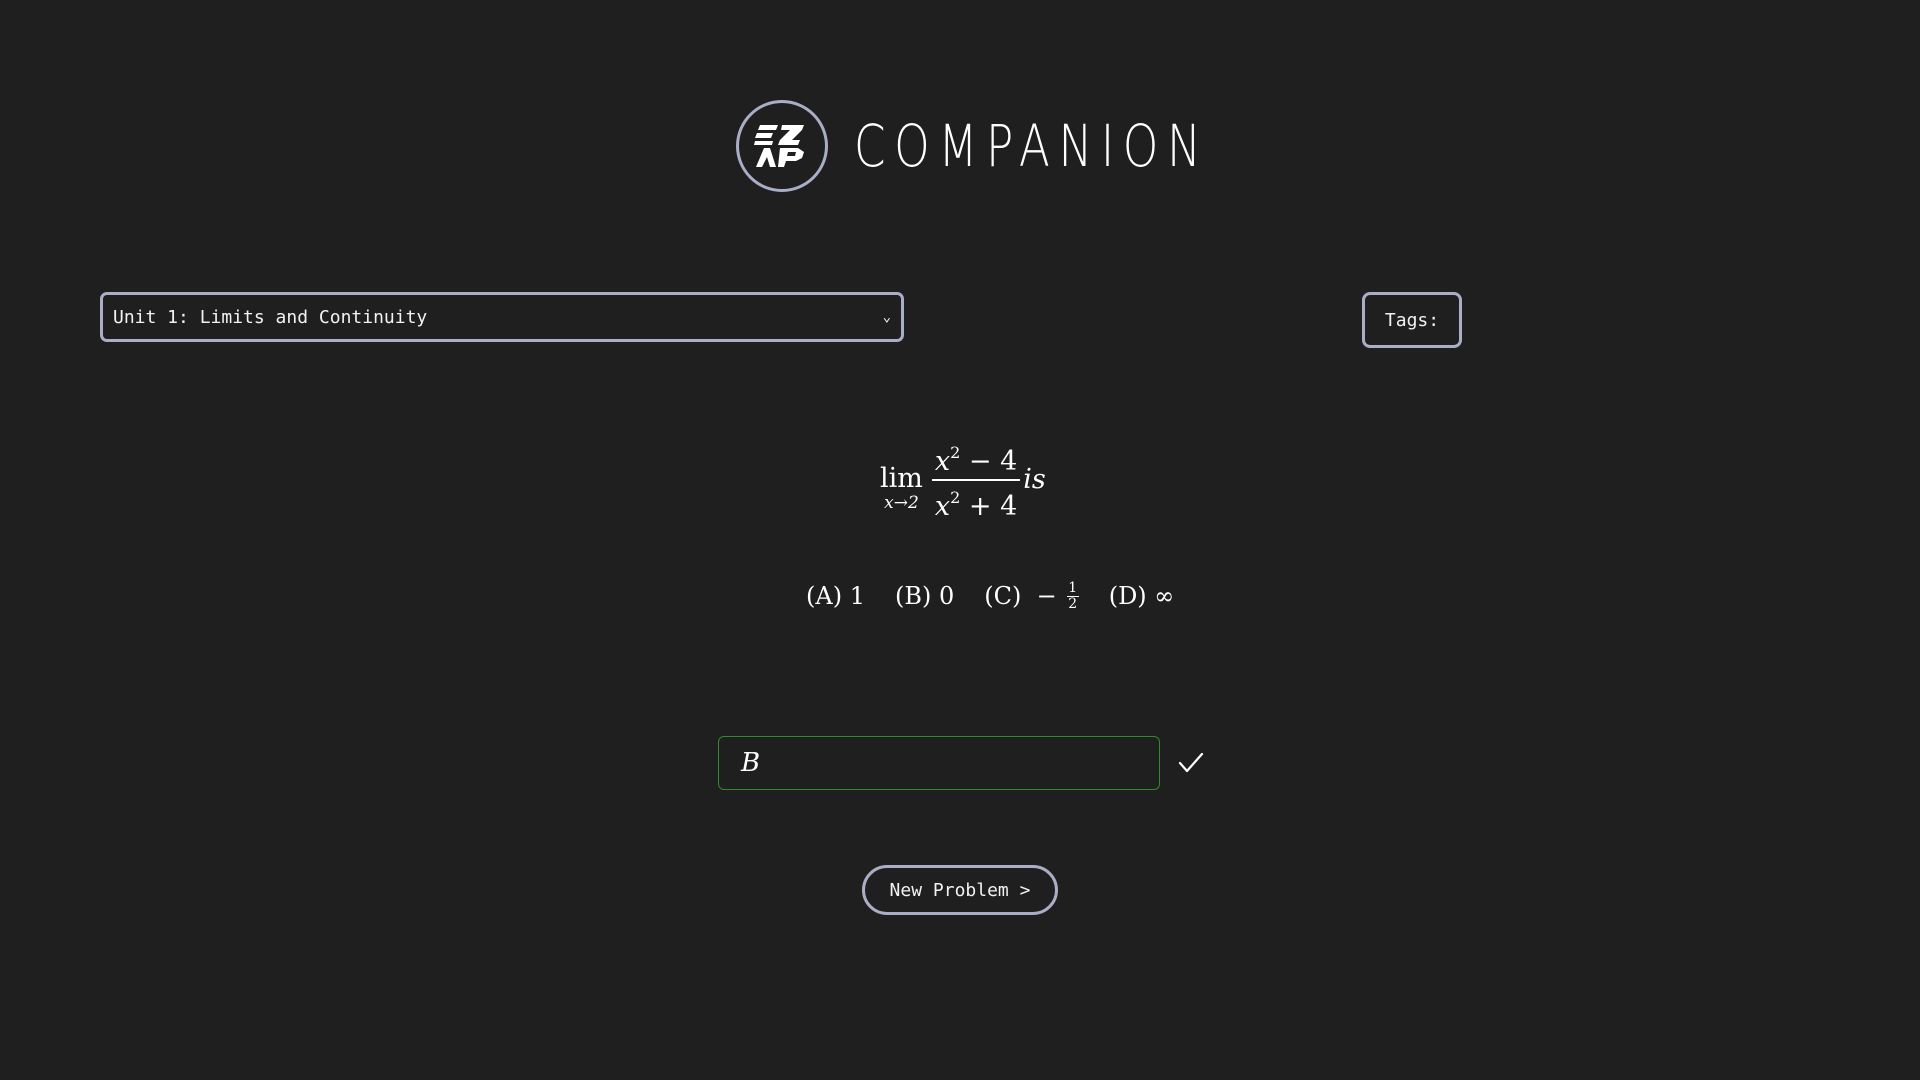  What do you see at coordinates (1032, 146) in the screenshot?
I see `app-title: COMPANION` at bounding box center [1032, 146].